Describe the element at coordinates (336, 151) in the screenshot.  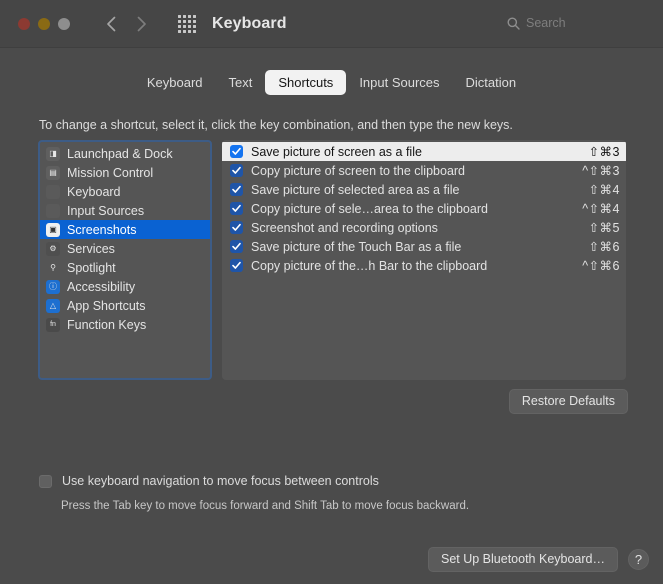
I see `shortcut-name: Save picture of screen as a file` at that location.